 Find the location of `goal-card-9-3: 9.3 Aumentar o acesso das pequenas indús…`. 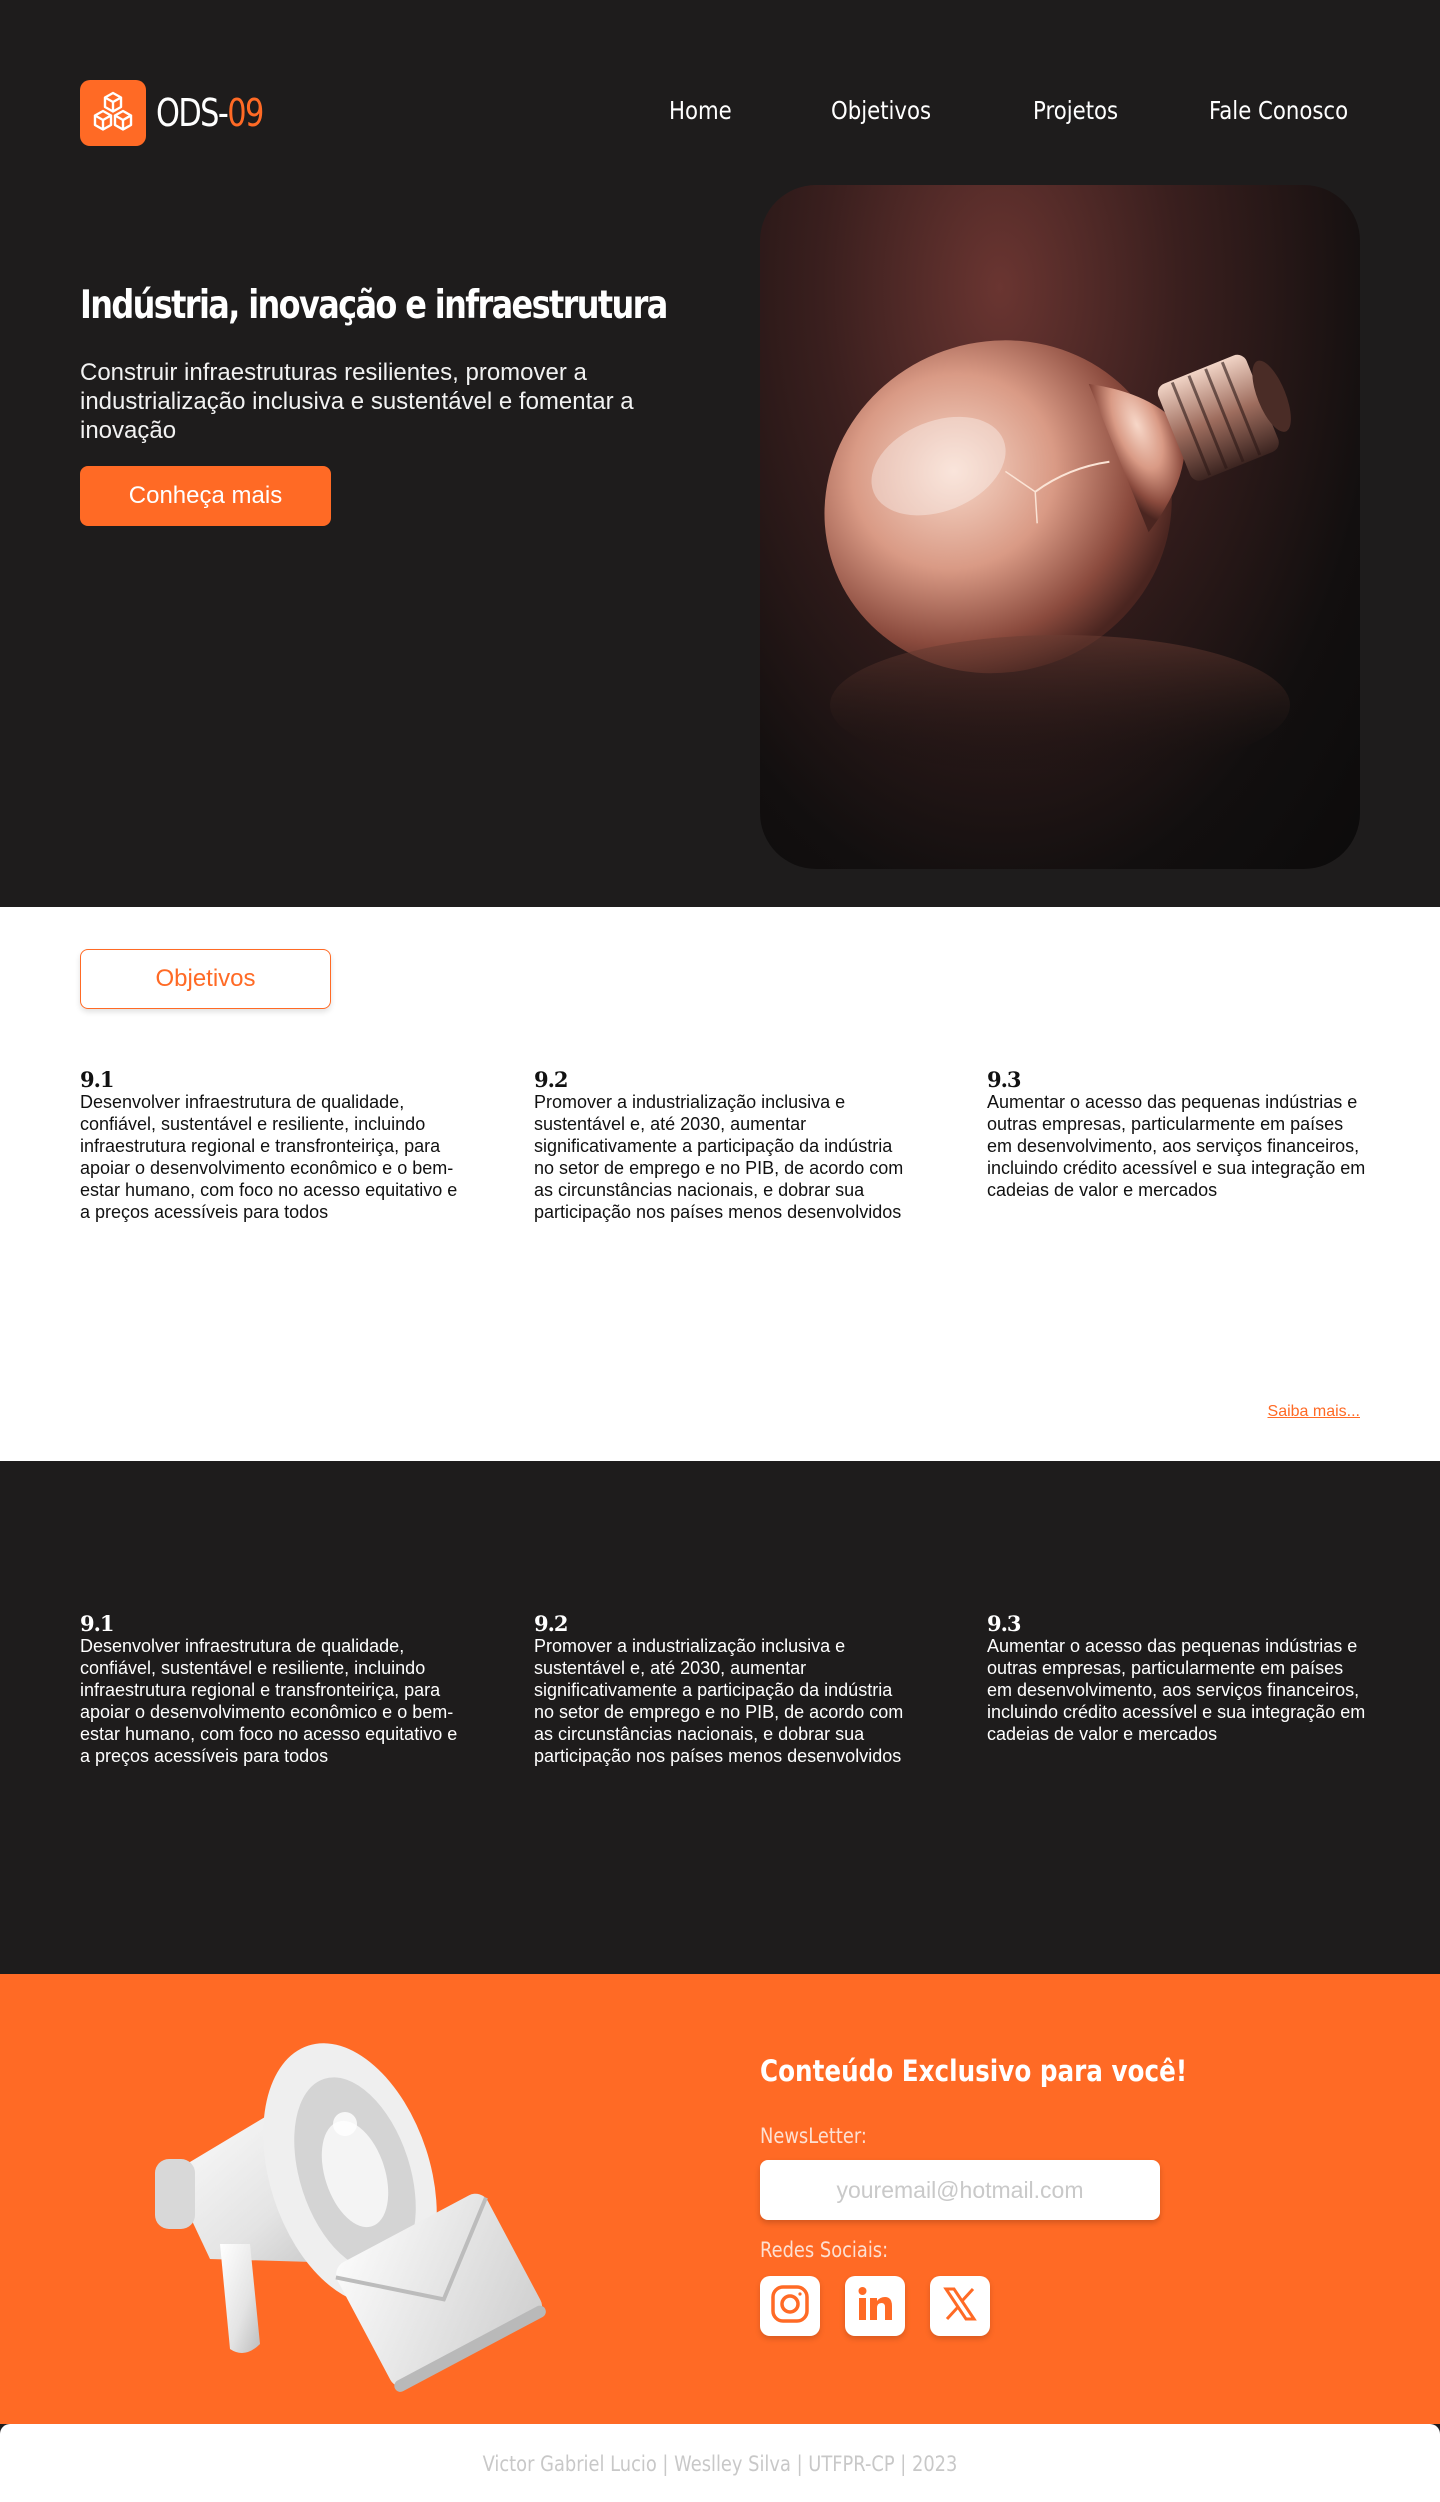

goal-card-9-3: 9.3 Aumentar o acesso das pequenas indús… is located at coordinates (1177, 1134).